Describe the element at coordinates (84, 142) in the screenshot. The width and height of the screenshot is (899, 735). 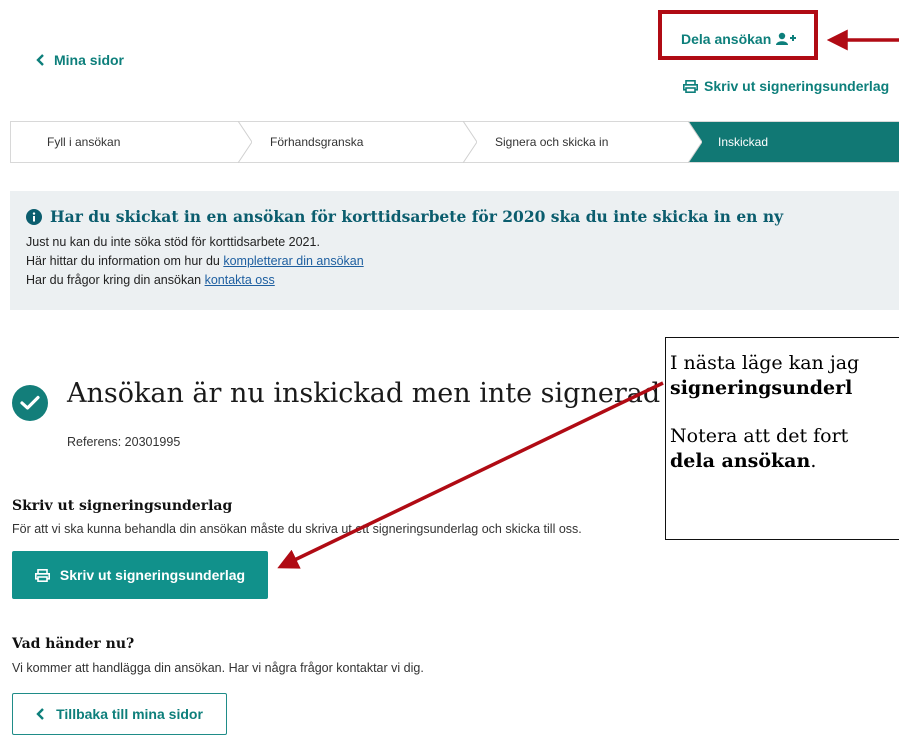
I see `step-label: Fyll i ansökan` at that location.